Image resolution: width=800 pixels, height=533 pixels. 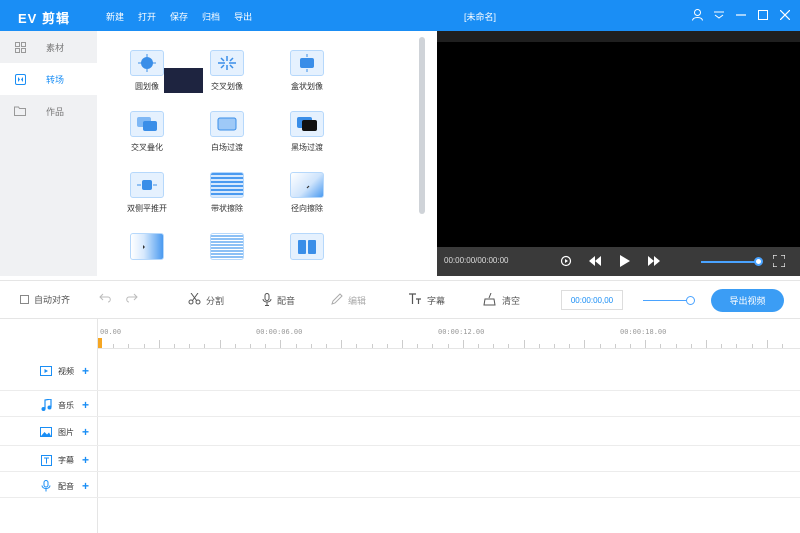 I want to click on microphone-icon, so click(x=267, y=300).